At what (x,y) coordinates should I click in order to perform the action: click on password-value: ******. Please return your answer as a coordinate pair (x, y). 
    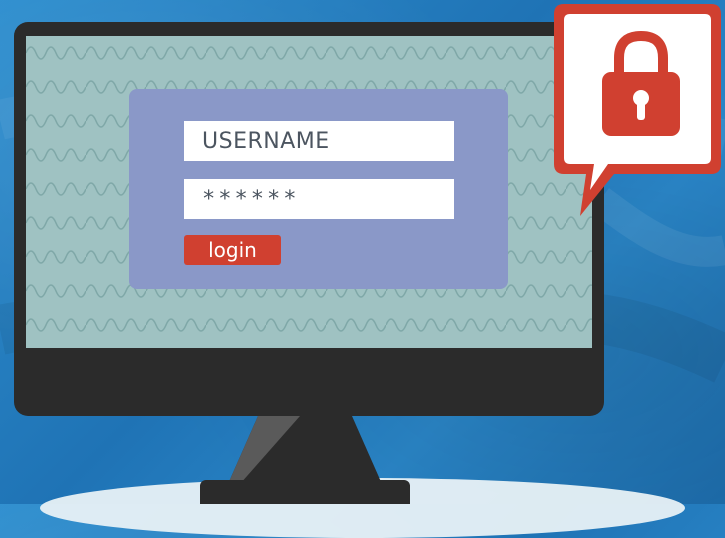
    Looking at the image, I should click on (251, 199).